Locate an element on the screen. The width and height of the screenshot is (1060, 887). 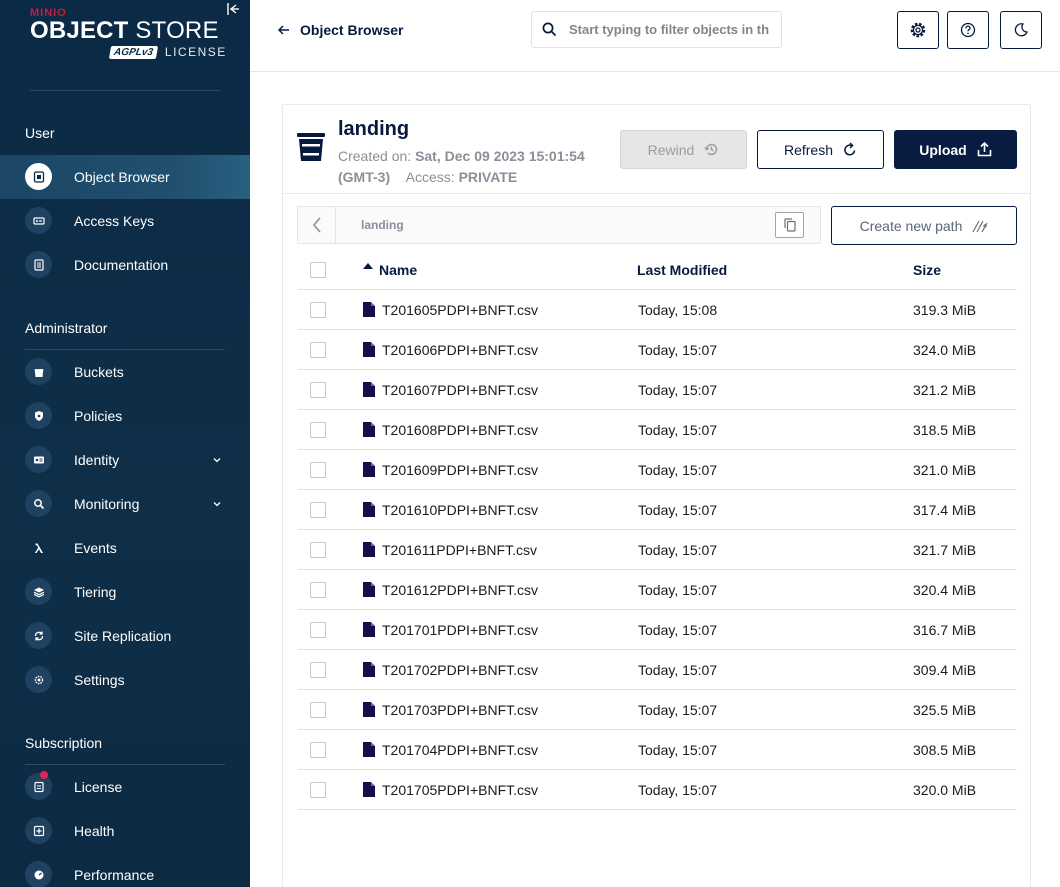
file-size: 308.5 MiB is located at coordinates (945, 750).